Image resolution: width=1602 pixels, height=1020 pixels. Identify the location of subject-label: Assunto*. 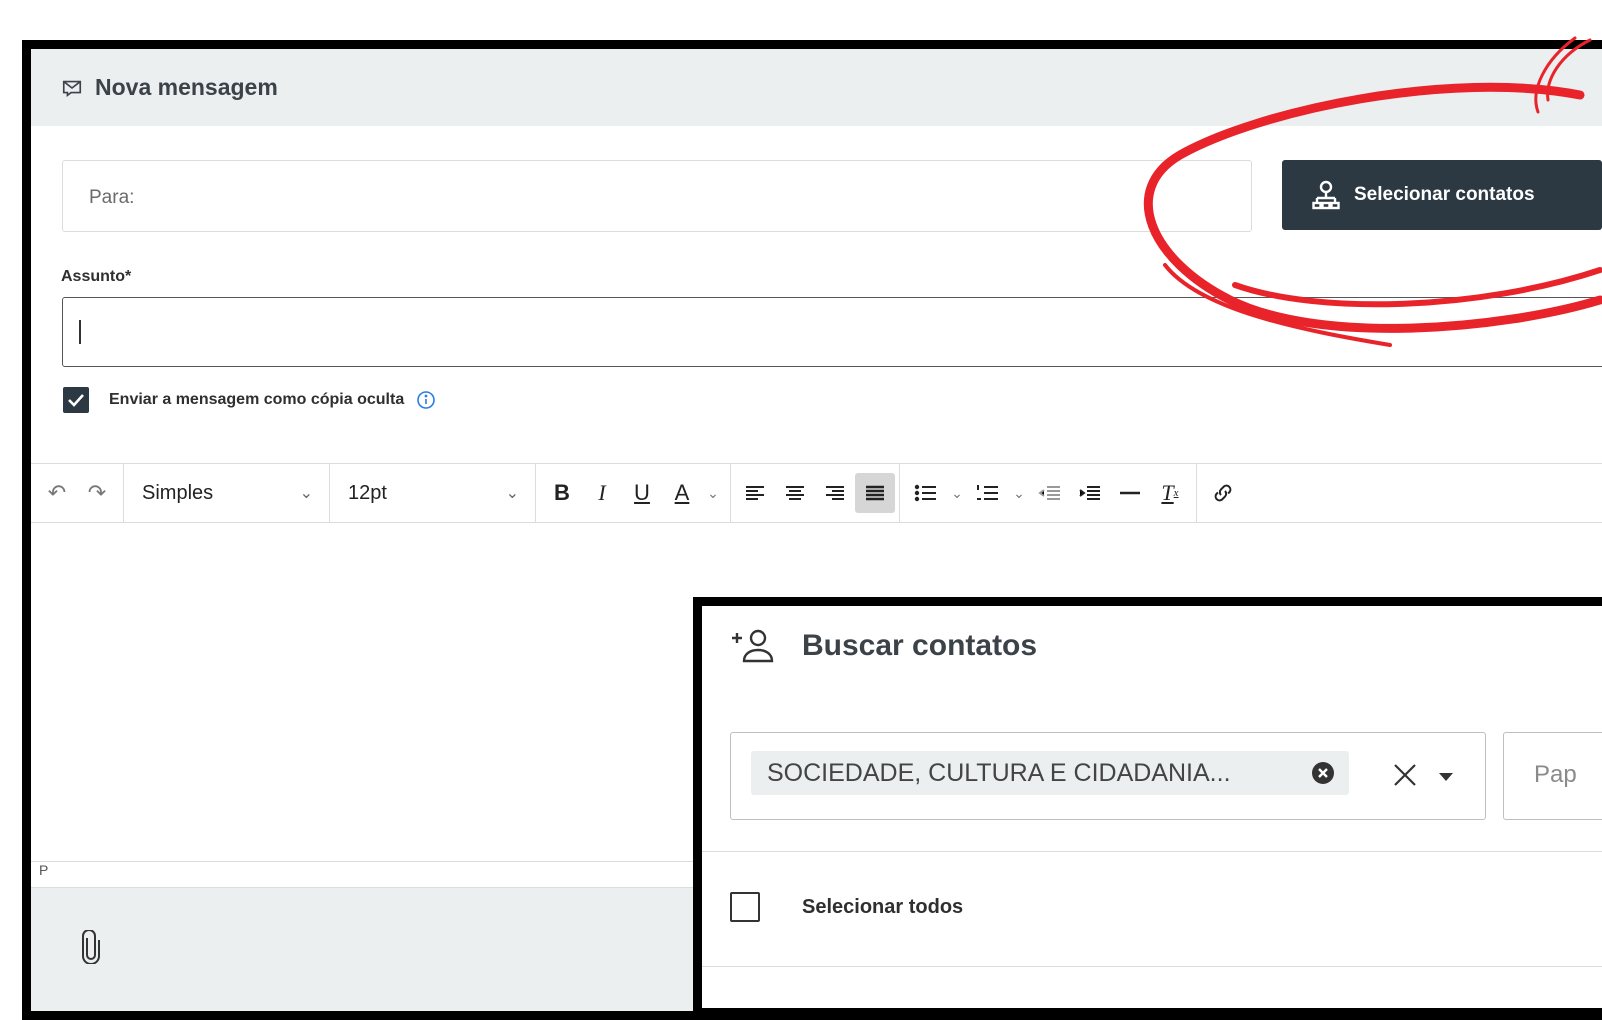
(96, 276).